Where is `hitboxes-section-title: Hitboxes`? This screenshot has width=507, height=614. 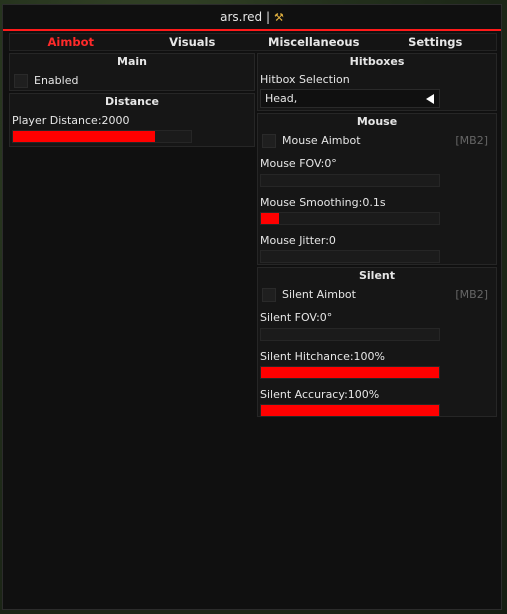
hitboxes-section-title: Hitboxes is located at coordinates (377, 61).